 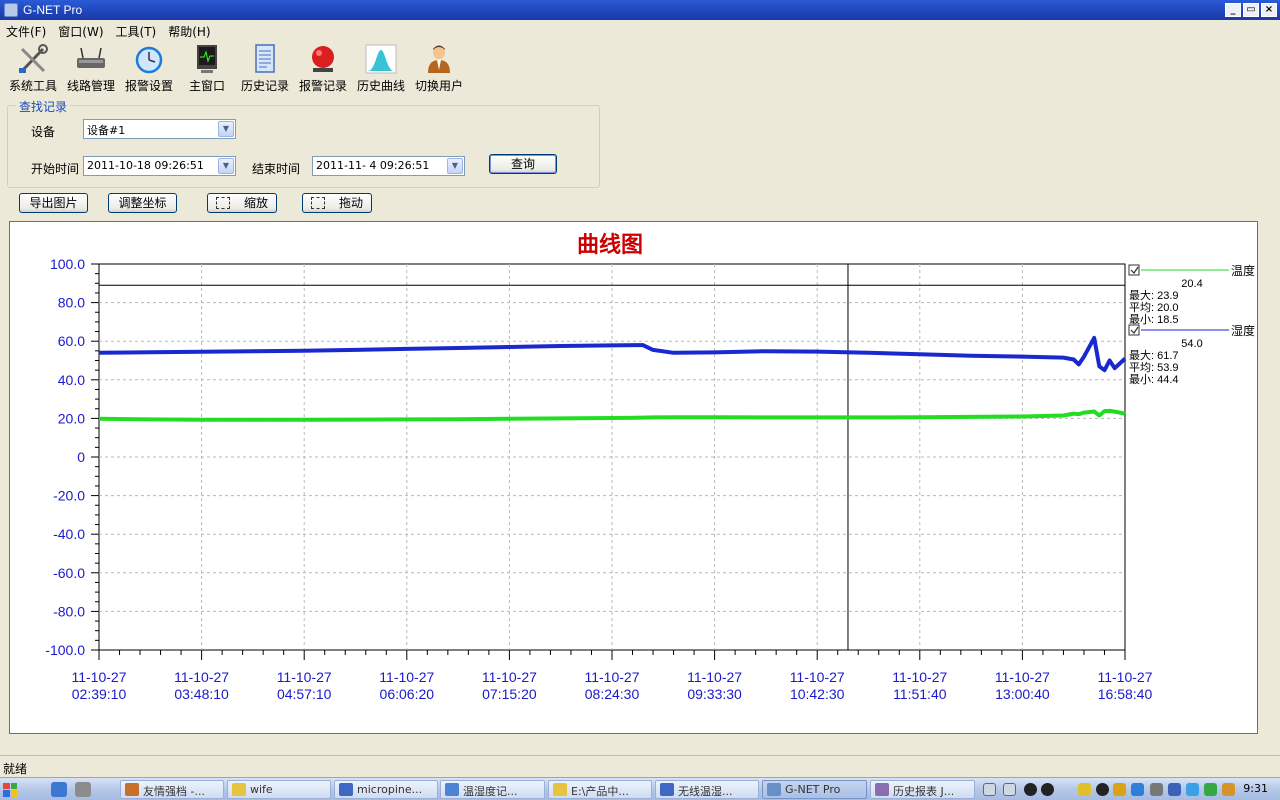 I want to click on tool-main-window: 主窗口, so click(x=207, y=69).